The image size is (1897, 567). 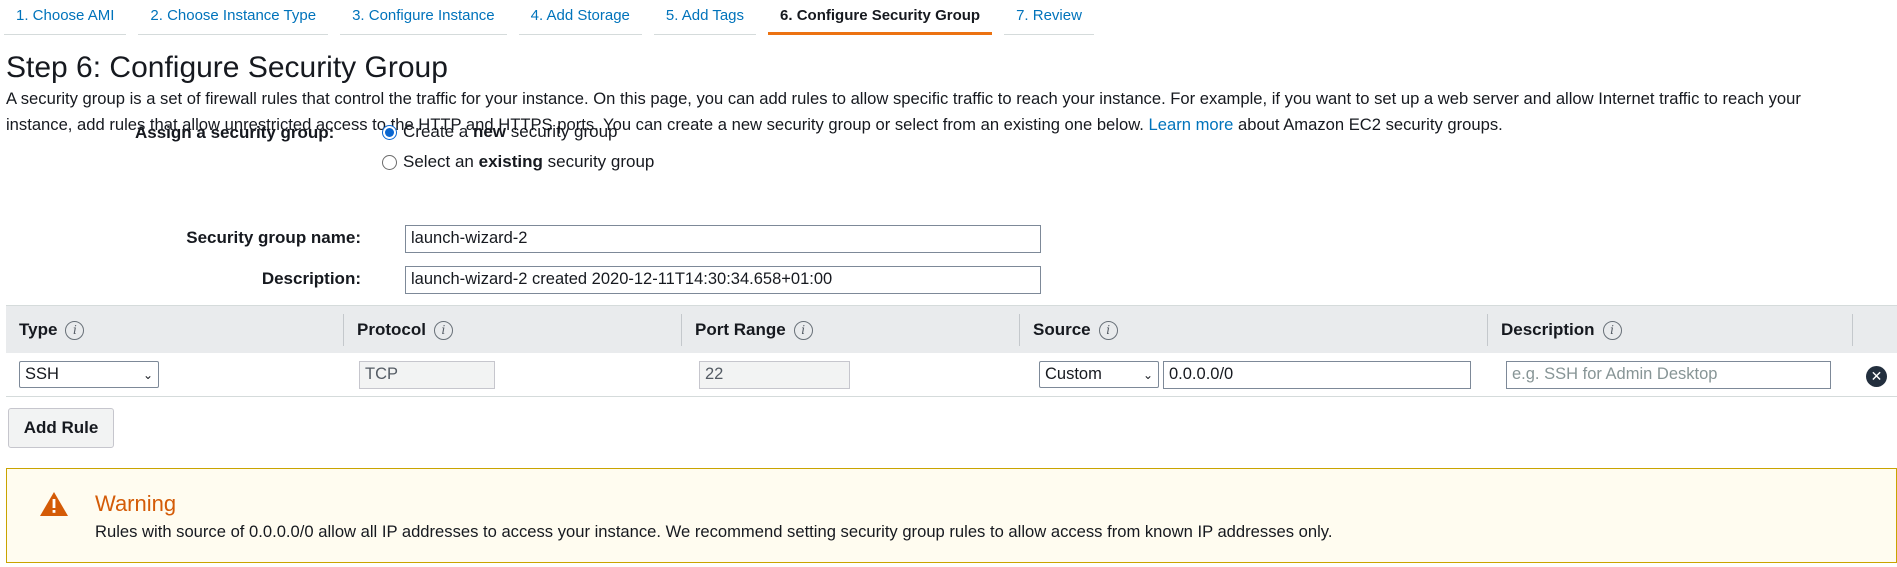 What do you see at coordinates (601, 161) in the screenshot?
I see `option-existing-suffix: security group` at bounding box center [601, 161].